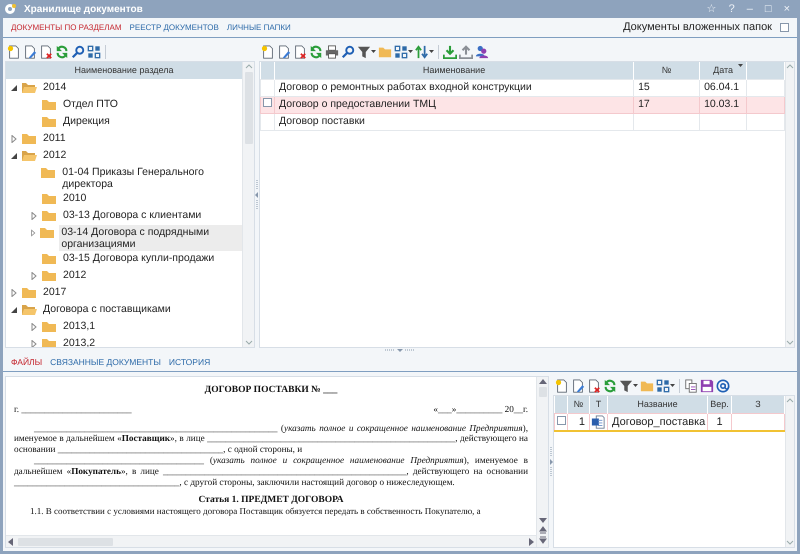  What do you see at coordinates (141, 309) in the screenshot?
I see `tree-item: Договора с поставщиками` at bounding box center [141, 309].